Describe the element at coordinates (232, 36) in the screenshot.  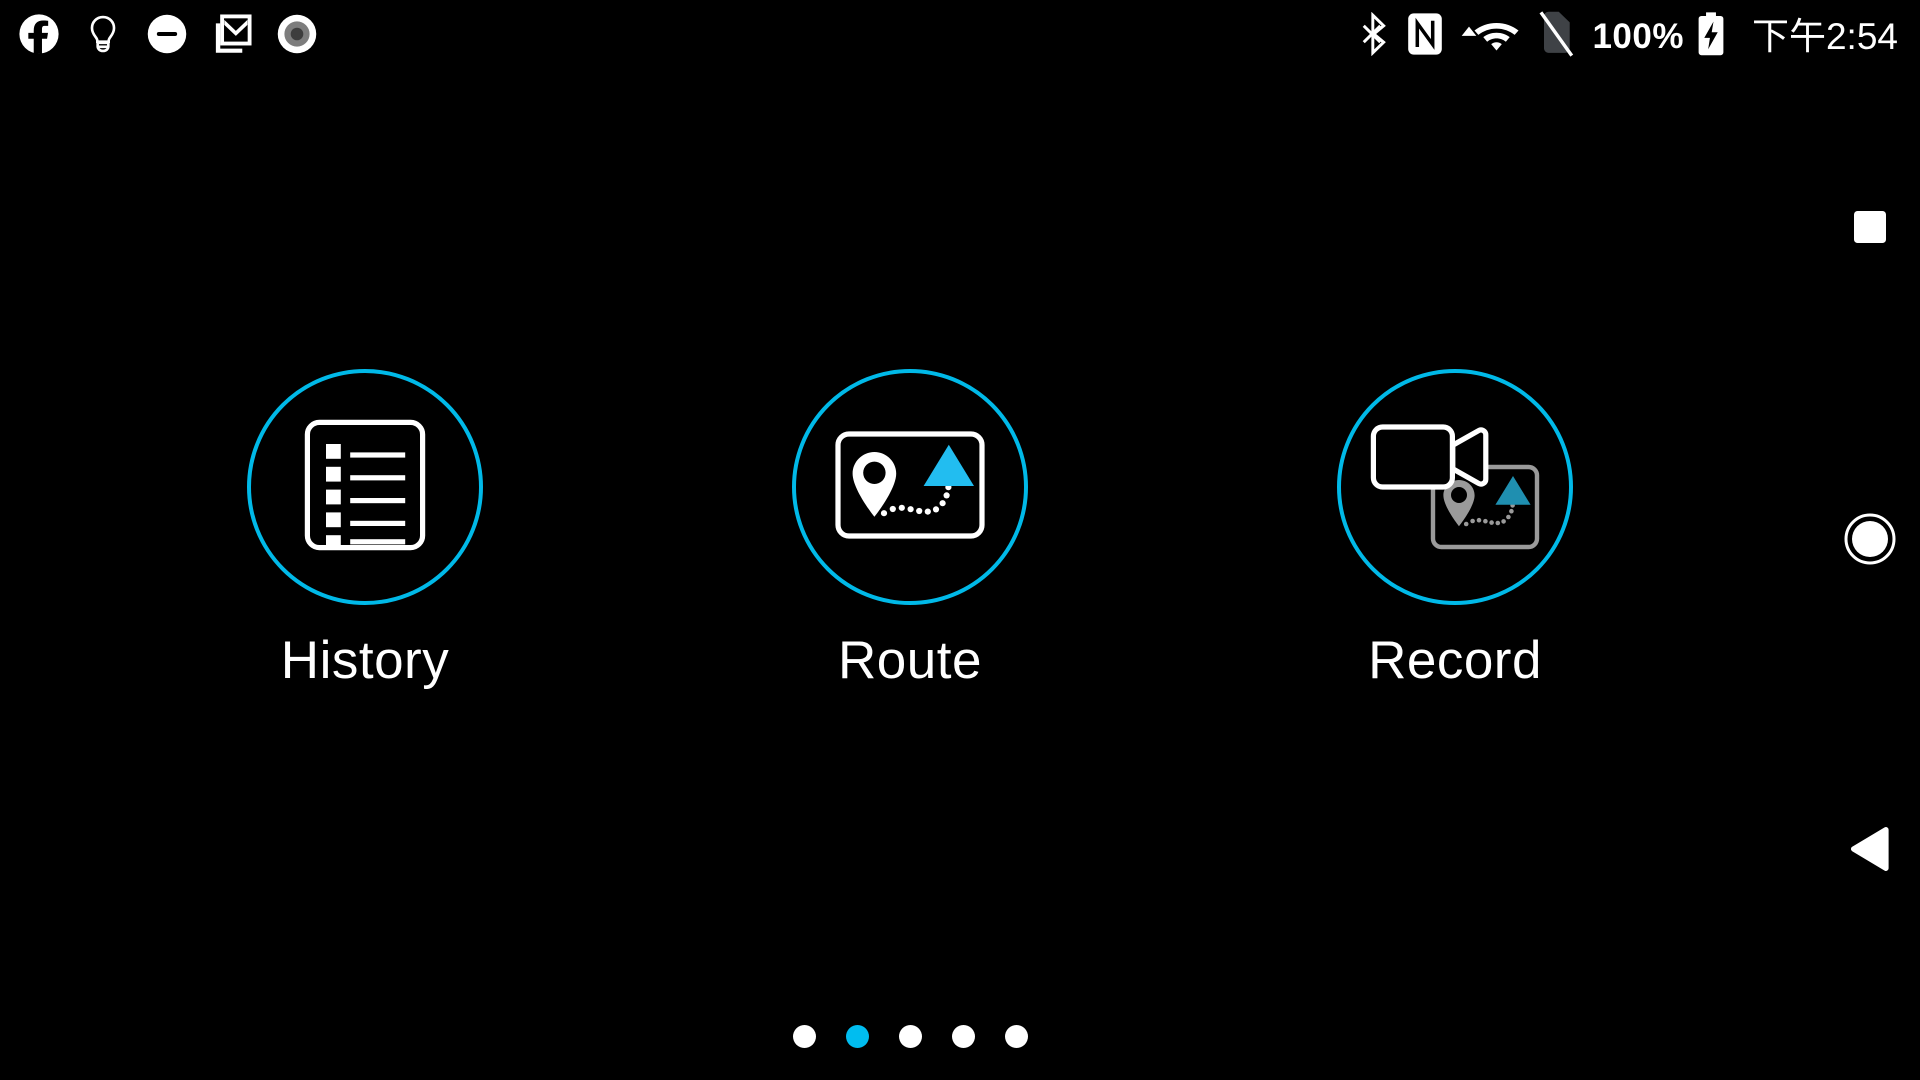
I see `gmail-icon` at that location.